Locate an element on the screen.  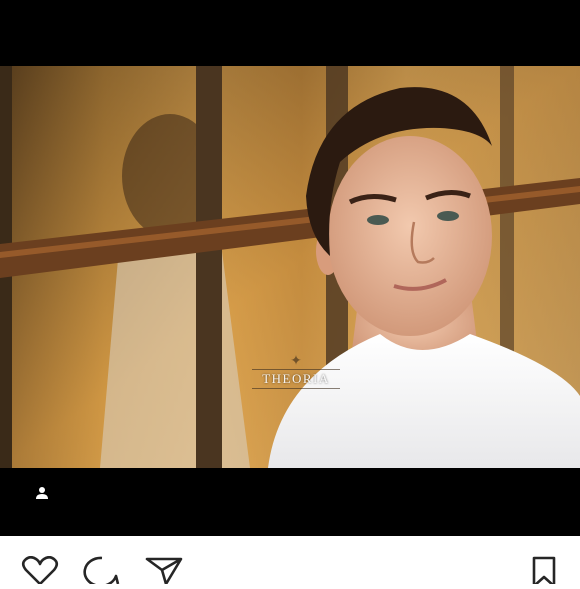
person-icon is located at coordinates (42, 495).